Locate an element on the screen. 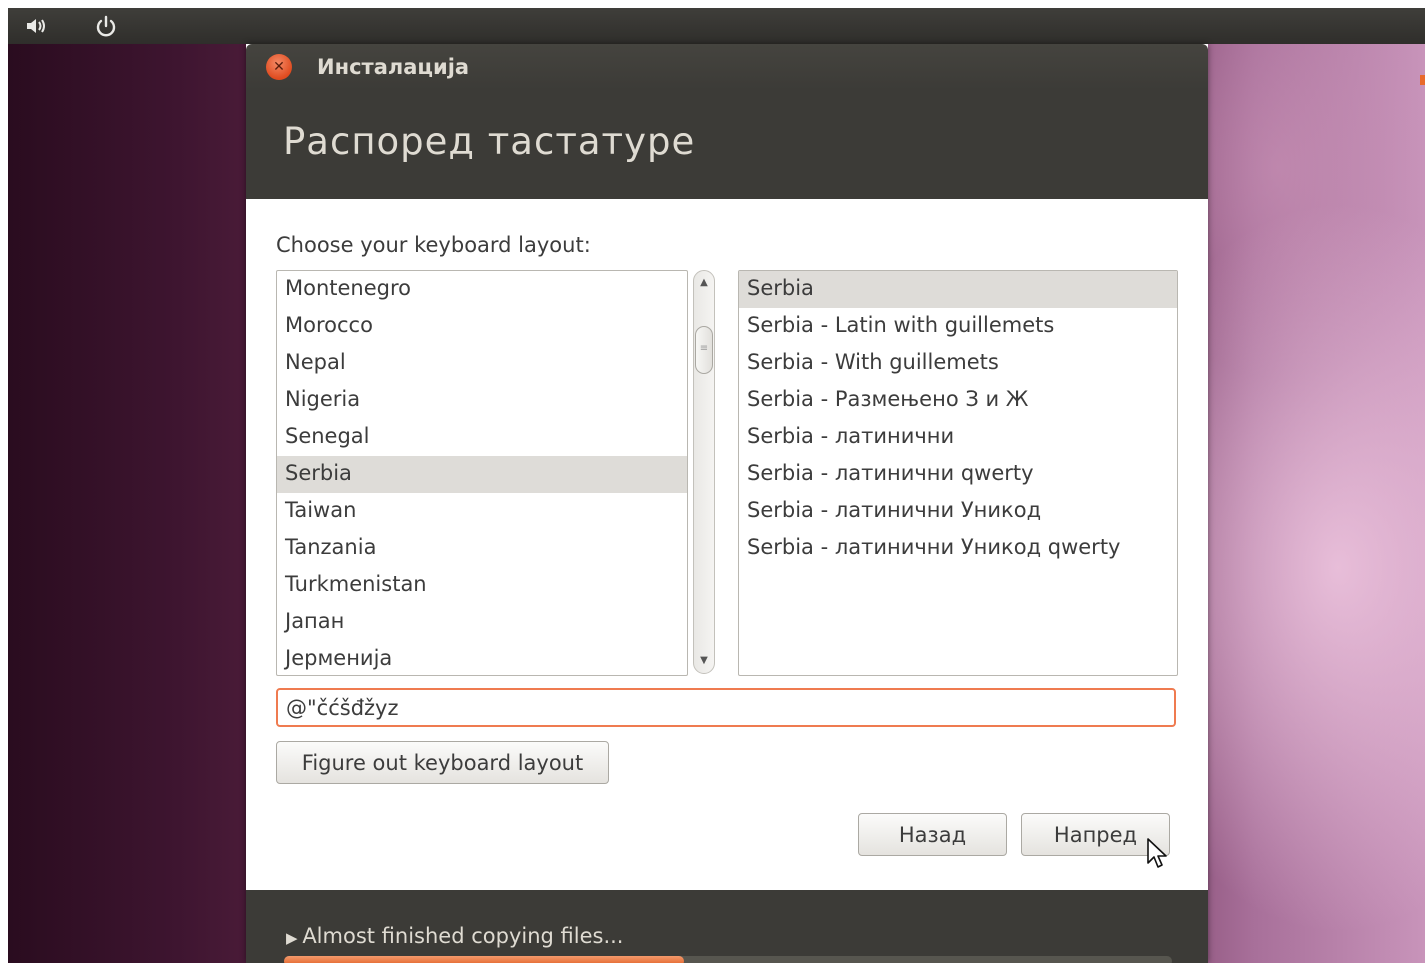  window-title: Инсталација is located at coordinates (393, 67).